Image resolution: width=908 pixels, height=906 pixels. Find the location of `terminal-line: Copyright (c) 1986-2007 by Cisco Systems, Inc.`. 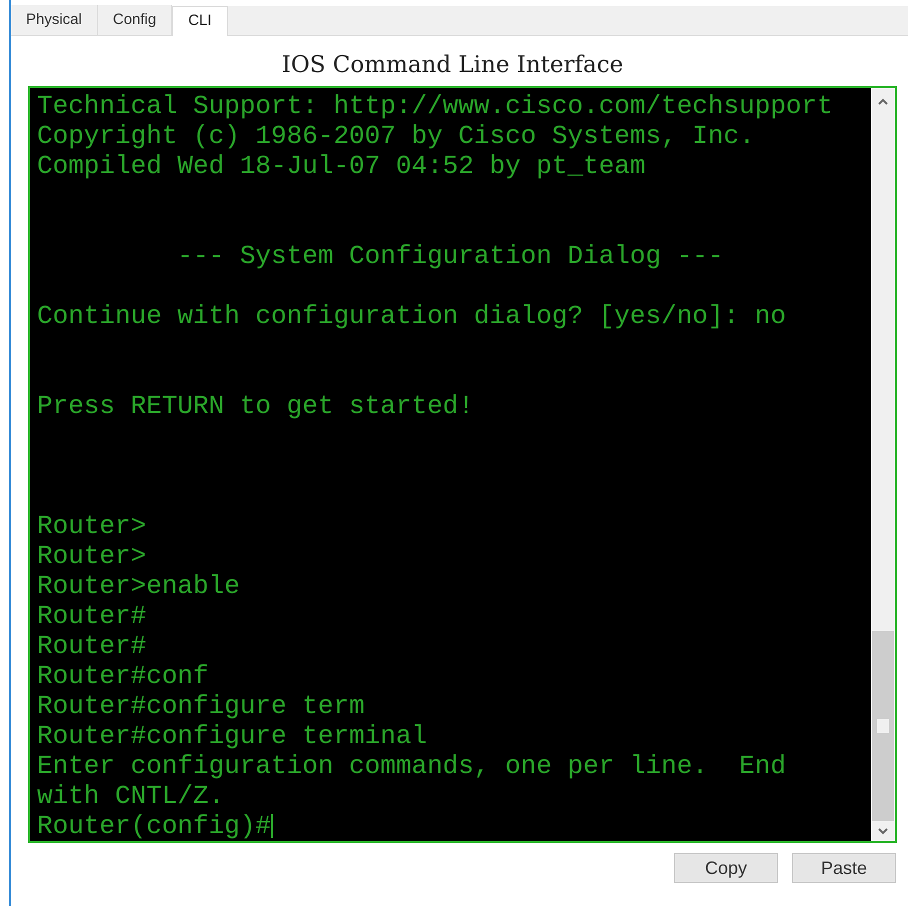

terminal-line: Copyright (c) 1986-2007 by Cisco Systems, Inc. is located at coordinates (396, 136).